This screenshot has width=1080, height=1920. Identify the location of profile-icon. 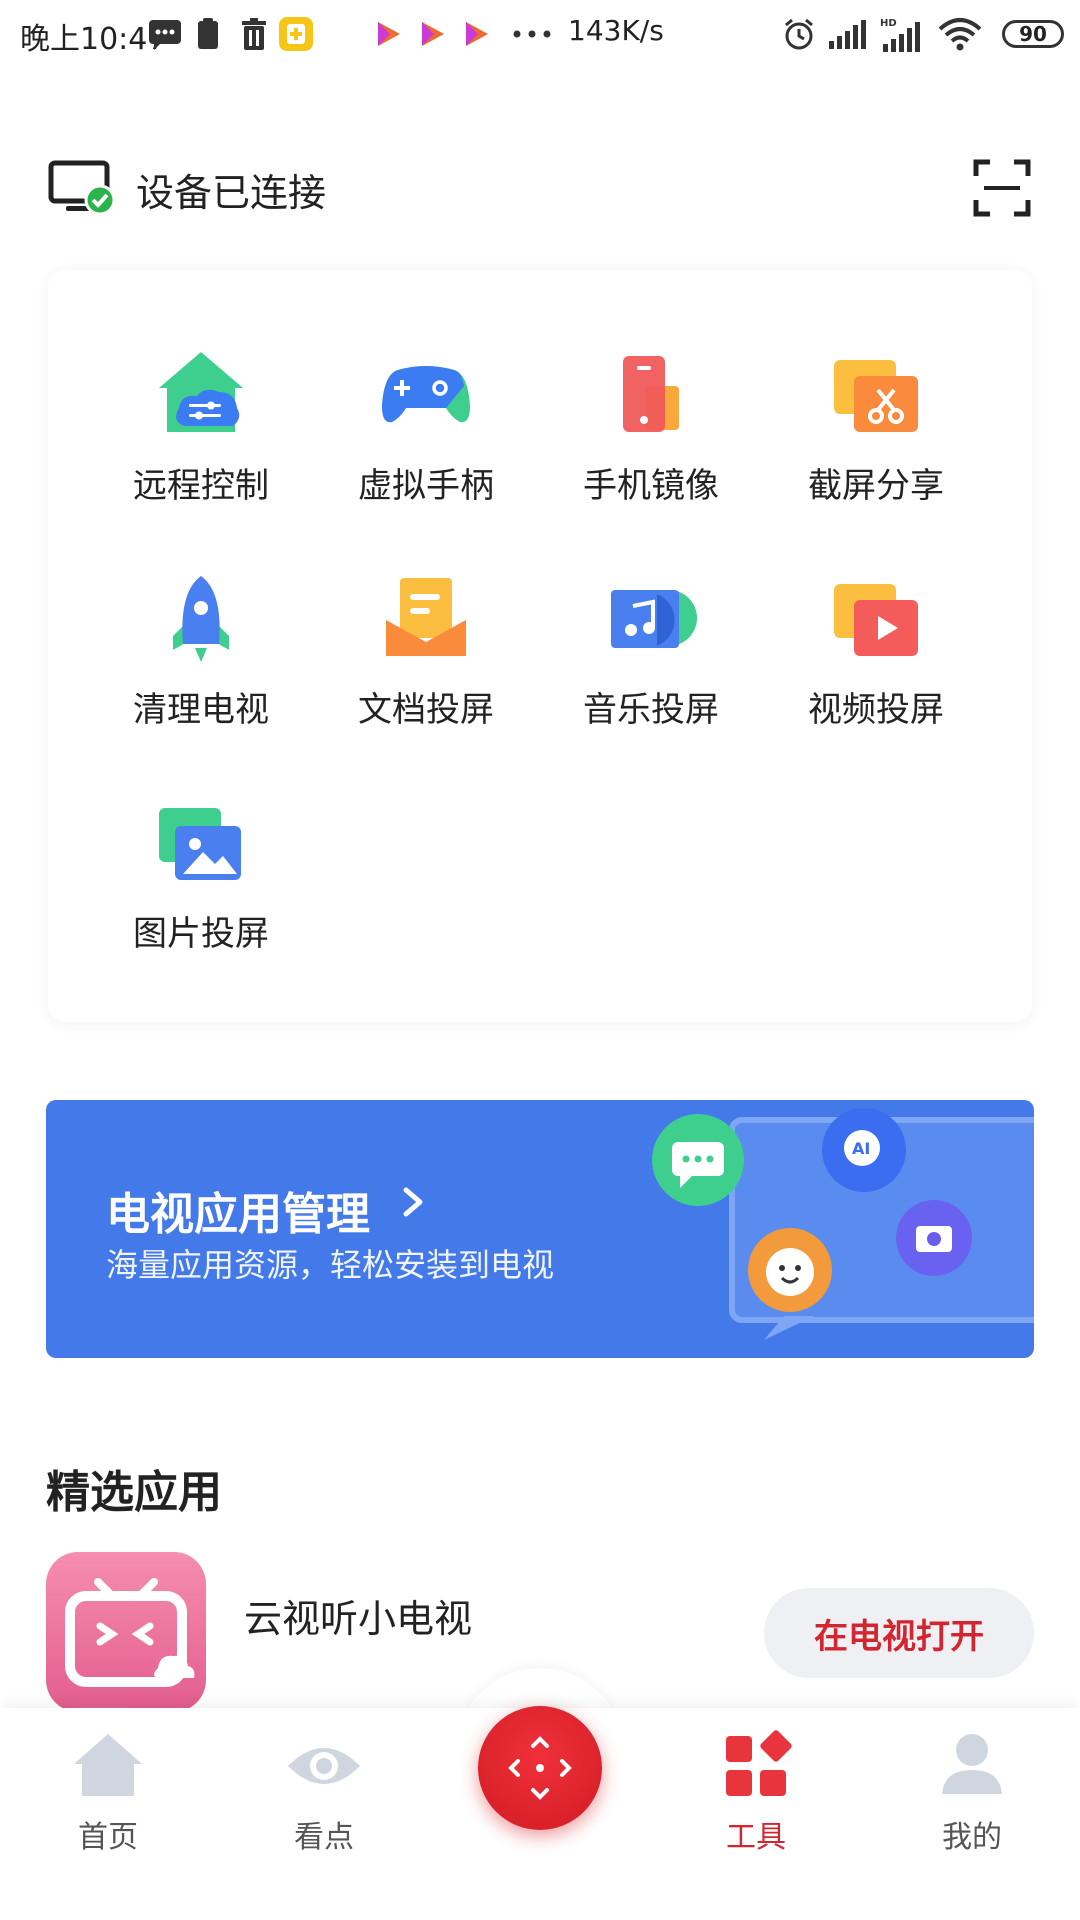
(972, 1764).